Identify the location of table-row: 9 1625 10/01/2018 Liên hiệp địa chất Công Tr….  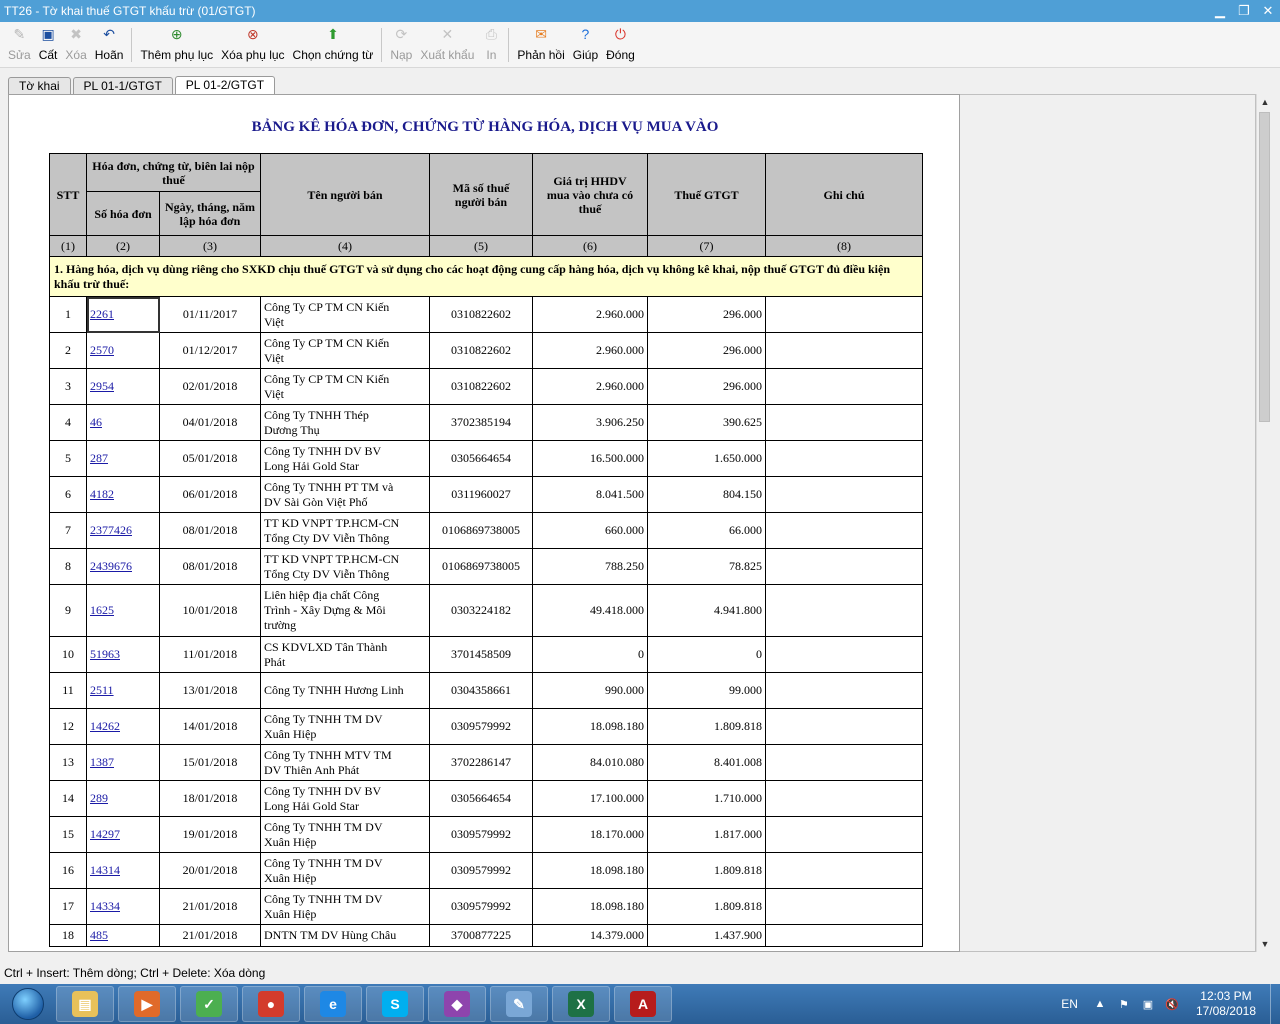
(486, 610).